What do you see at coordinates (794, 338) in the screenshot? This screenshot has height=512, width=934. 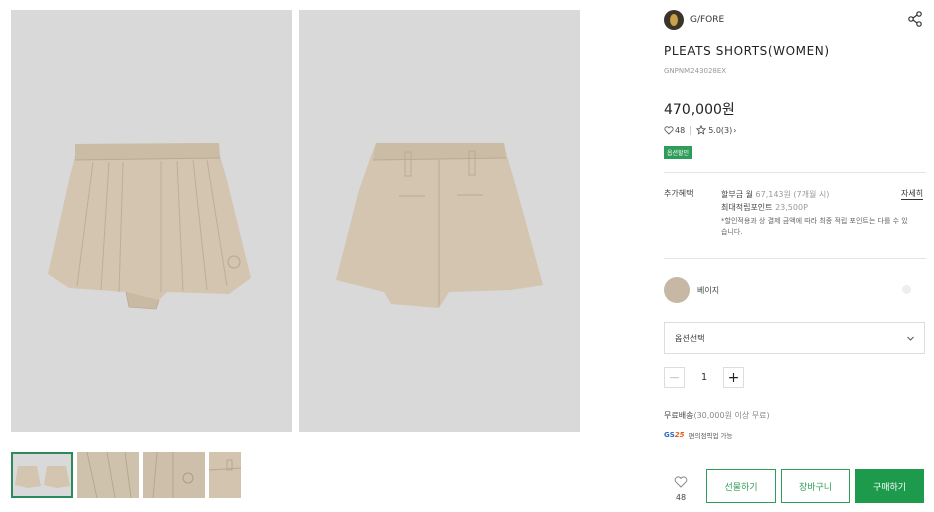 I see `option-select: 옵션선택` at bounding box center [794, 338].